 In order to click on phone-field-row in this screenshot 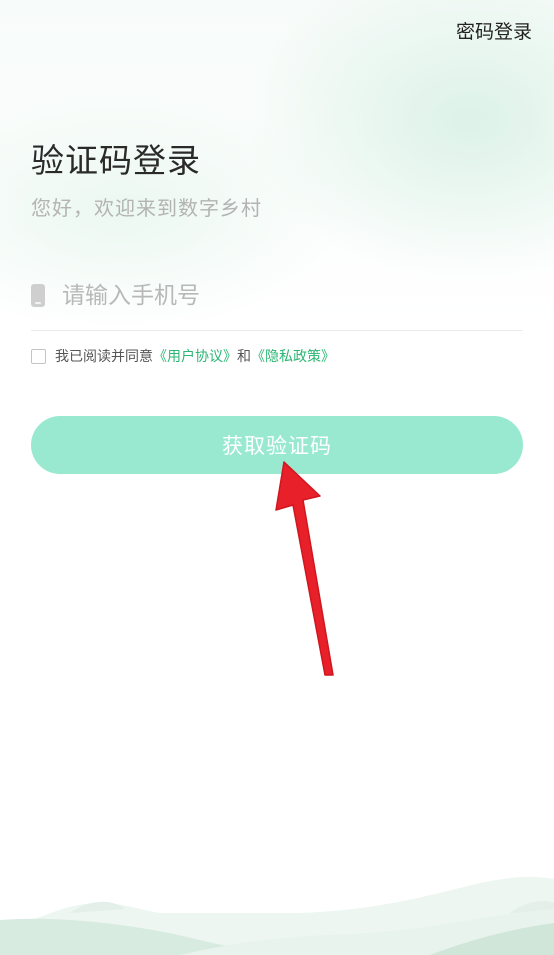, I will do `click(277, 300)`.